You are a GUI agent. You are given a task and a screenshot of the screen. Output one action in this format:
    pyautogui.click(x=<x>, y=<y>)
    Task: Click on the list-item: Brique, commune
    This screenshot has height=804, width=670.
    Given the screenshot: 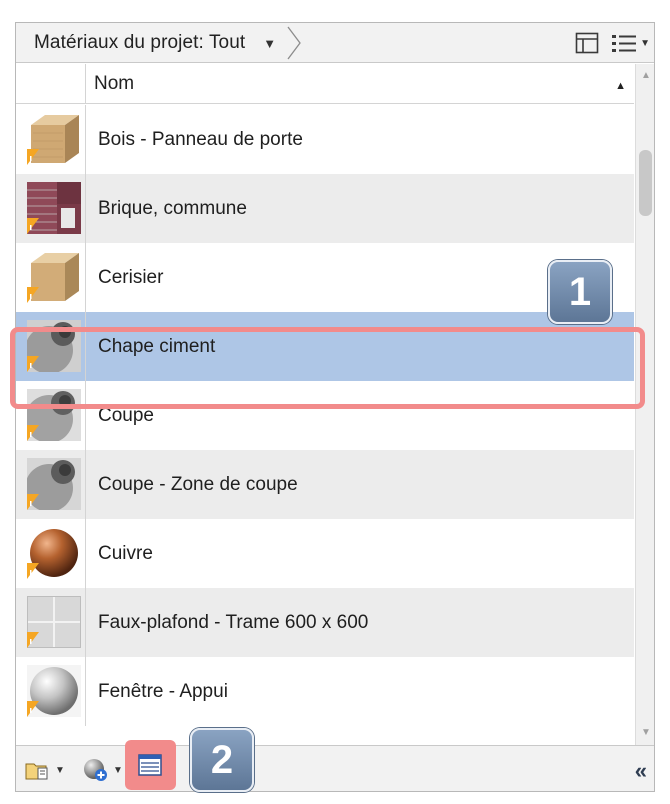 What is the action you would take?
    pyautogui.click(x=325, y=208)
    